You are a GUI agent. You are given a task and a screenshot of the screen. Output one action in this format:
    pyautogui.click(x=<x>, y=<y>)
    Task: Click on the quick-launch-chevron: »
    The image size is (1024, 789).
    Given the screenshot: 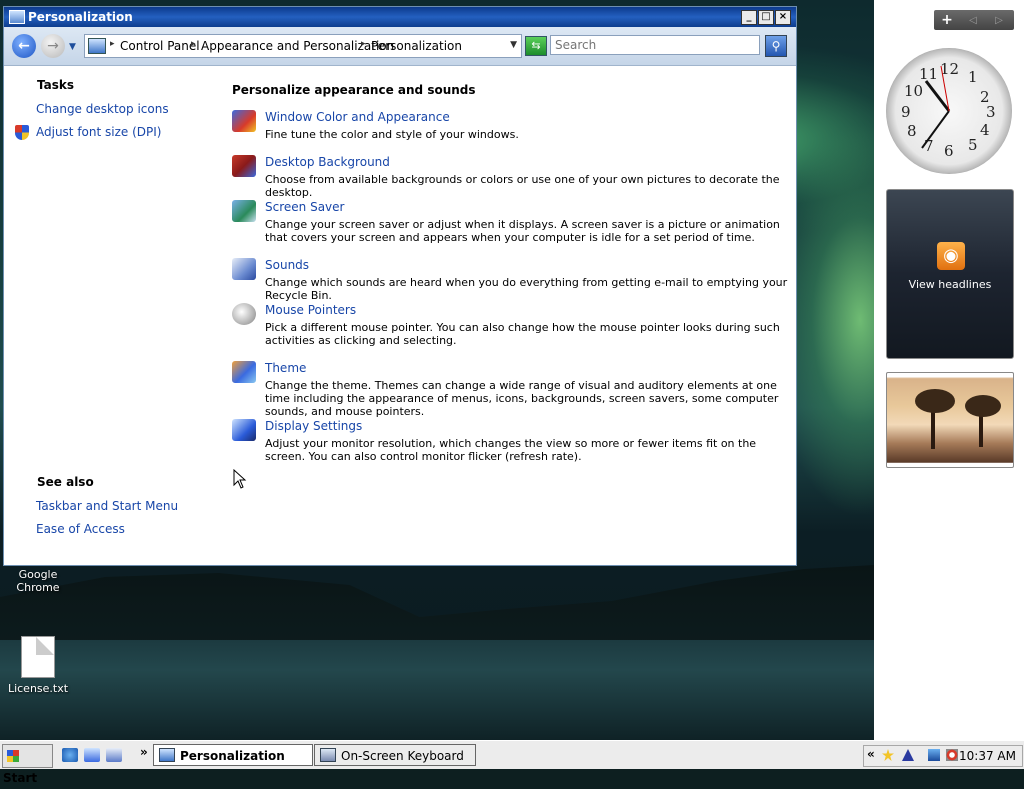 What is the action you would take?
    pyautogui.click(x=144, y=752)
    